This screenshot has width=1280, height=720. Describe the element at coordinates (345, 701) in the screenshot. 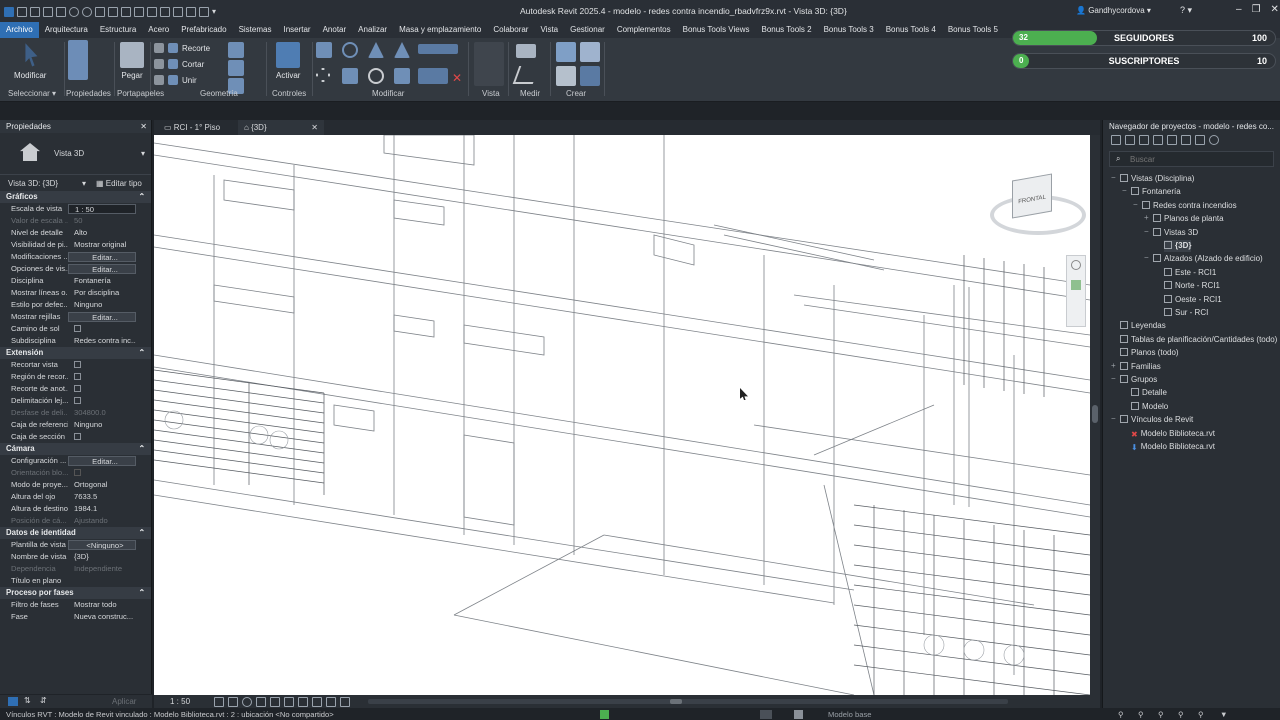

I see `analytical-model-icon` at that location.